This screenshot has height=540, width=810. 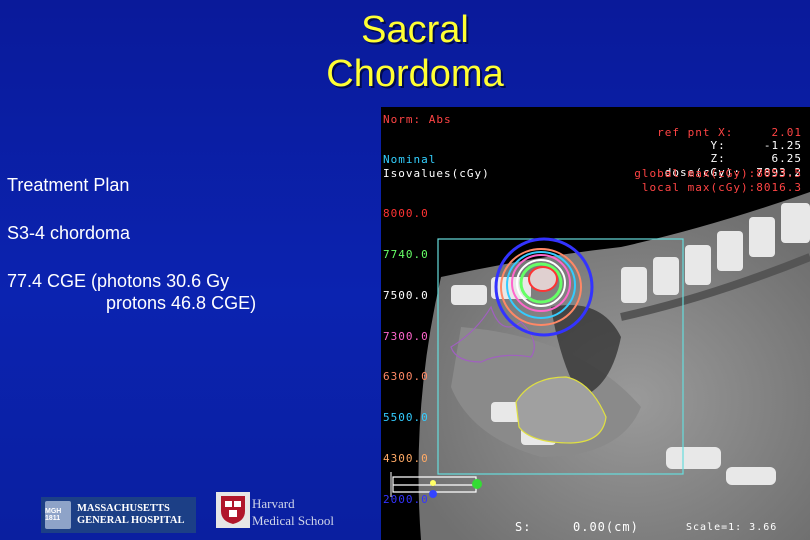 I want to click on isovalue-item: 2000.0, so click(x=406, y=499).